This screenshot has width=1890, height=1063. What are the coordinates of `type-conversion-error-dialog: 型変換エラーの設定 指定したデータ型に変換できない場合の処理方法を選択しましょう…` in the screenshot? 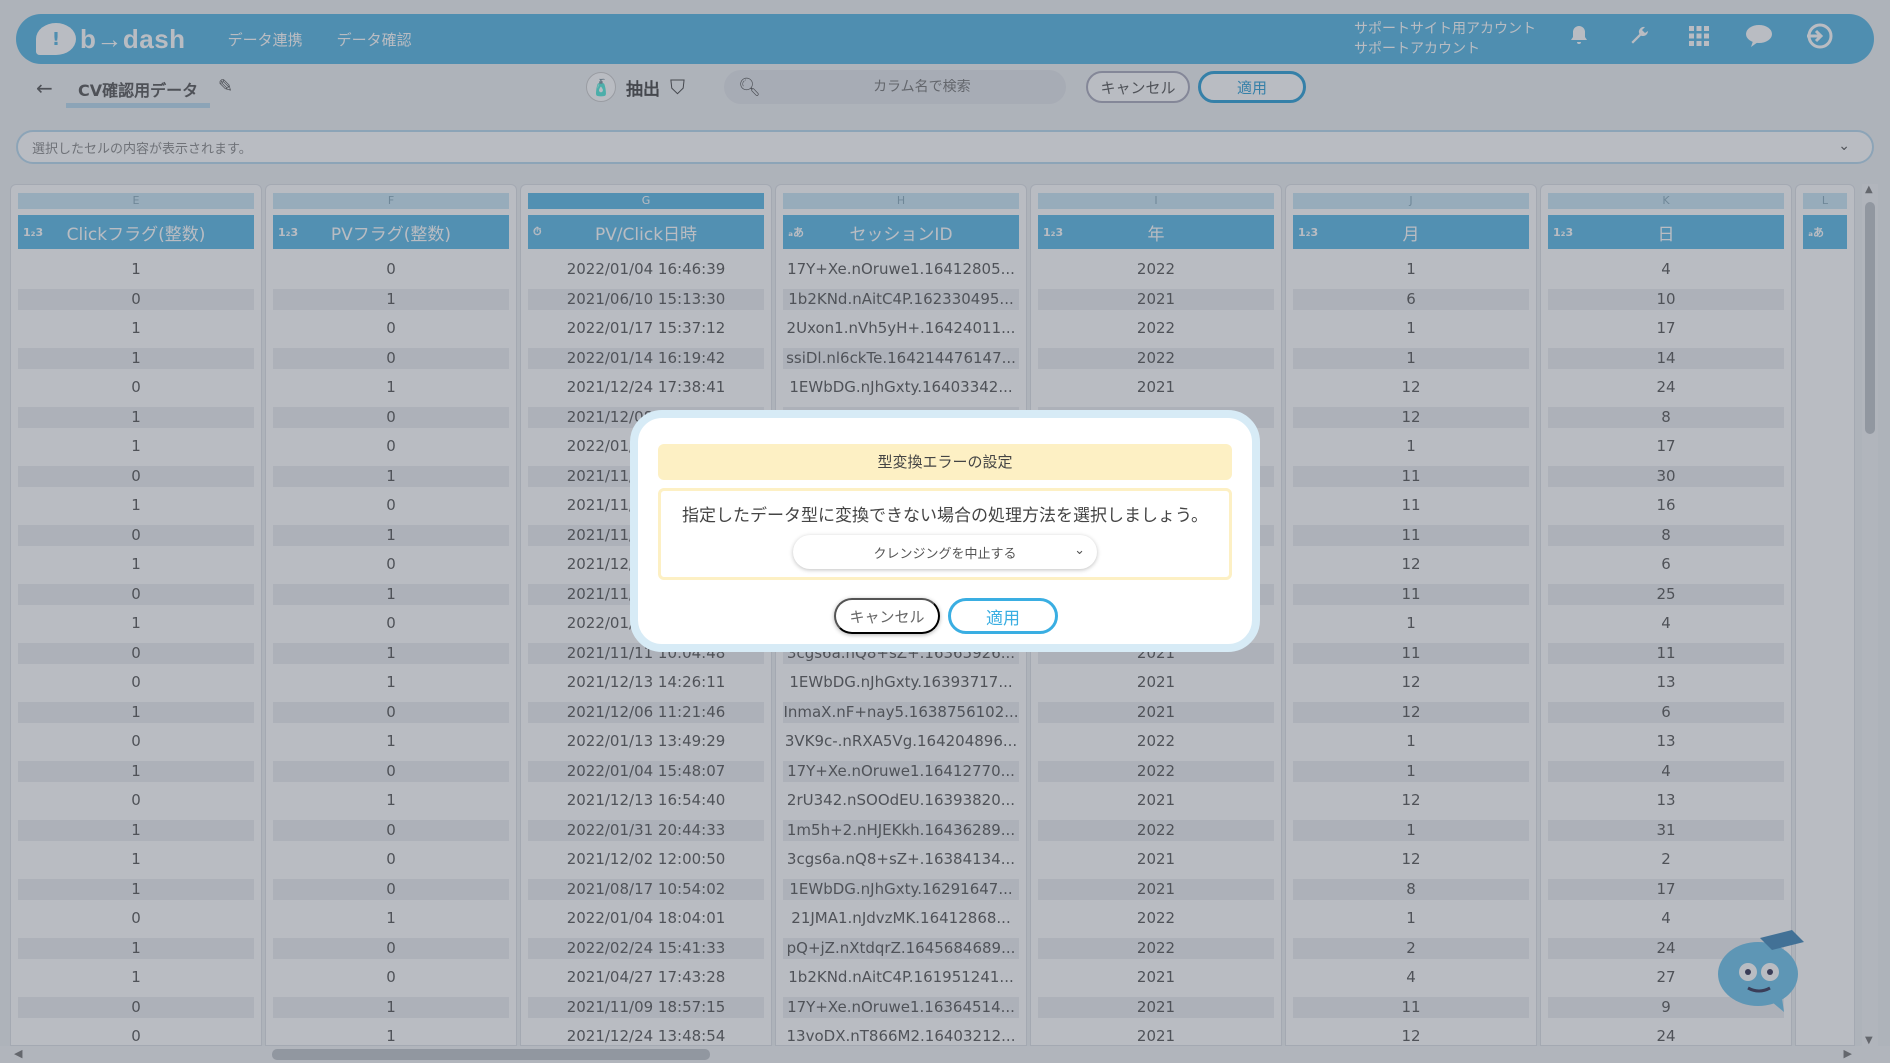 It's located at (945, 531).